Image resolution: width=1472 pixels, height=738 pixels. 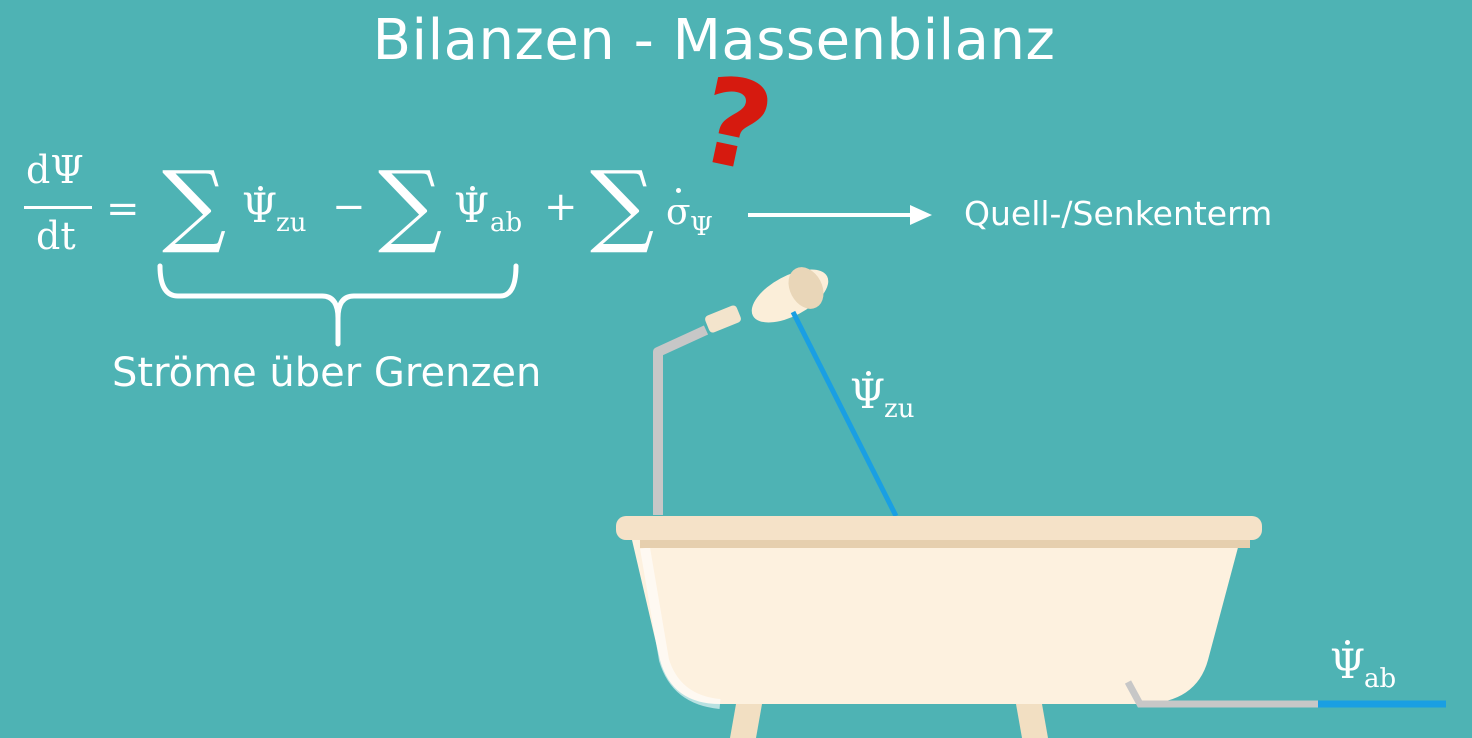 I want to click on inflow-subscript: zu, so click(x=899, y=409).